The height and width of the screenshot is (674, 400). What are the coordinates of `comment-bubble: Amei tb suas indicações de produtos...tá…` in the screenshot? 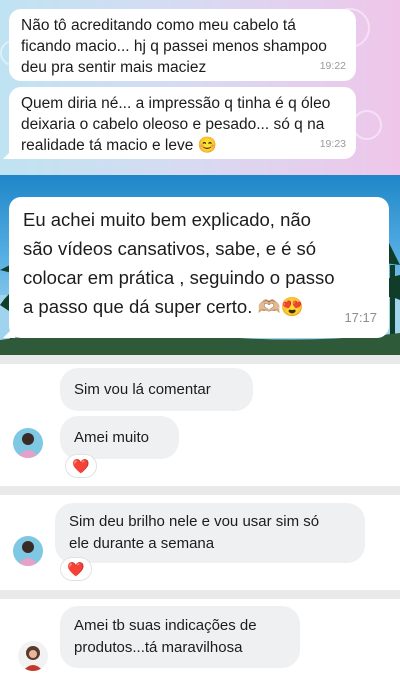 It's located at (180, 637).